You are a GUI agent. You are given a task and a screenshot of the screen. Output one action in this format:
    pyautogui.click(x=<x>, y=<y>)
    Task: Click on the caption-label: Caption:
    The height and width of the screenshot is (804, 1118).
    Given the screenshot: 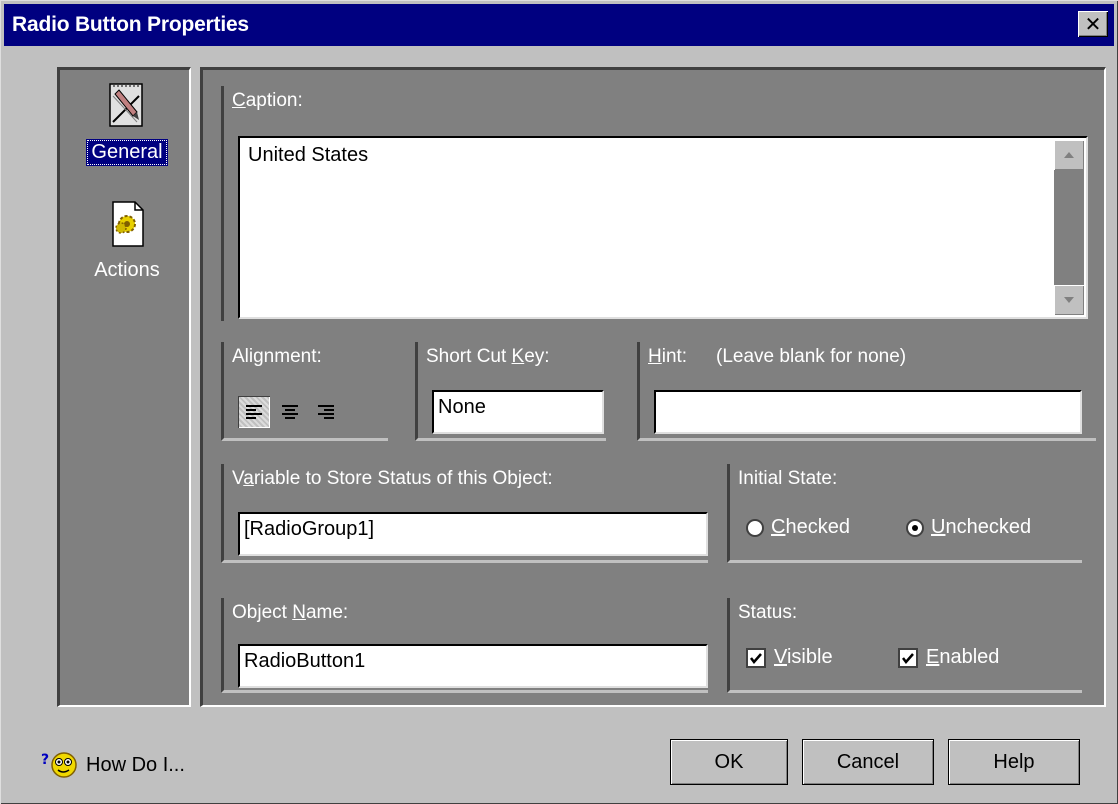 What is the action you would take?
    pyautogui.click(x=267, y=101)
    